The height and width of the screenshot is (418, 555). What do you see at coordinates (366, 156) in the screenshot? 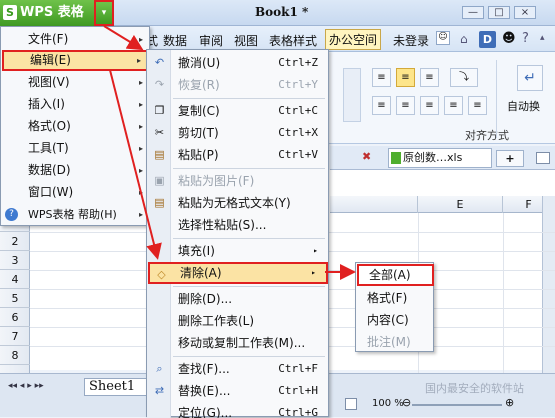
I see `close-doc-icon: ✖` at bounding box center [366, 156].